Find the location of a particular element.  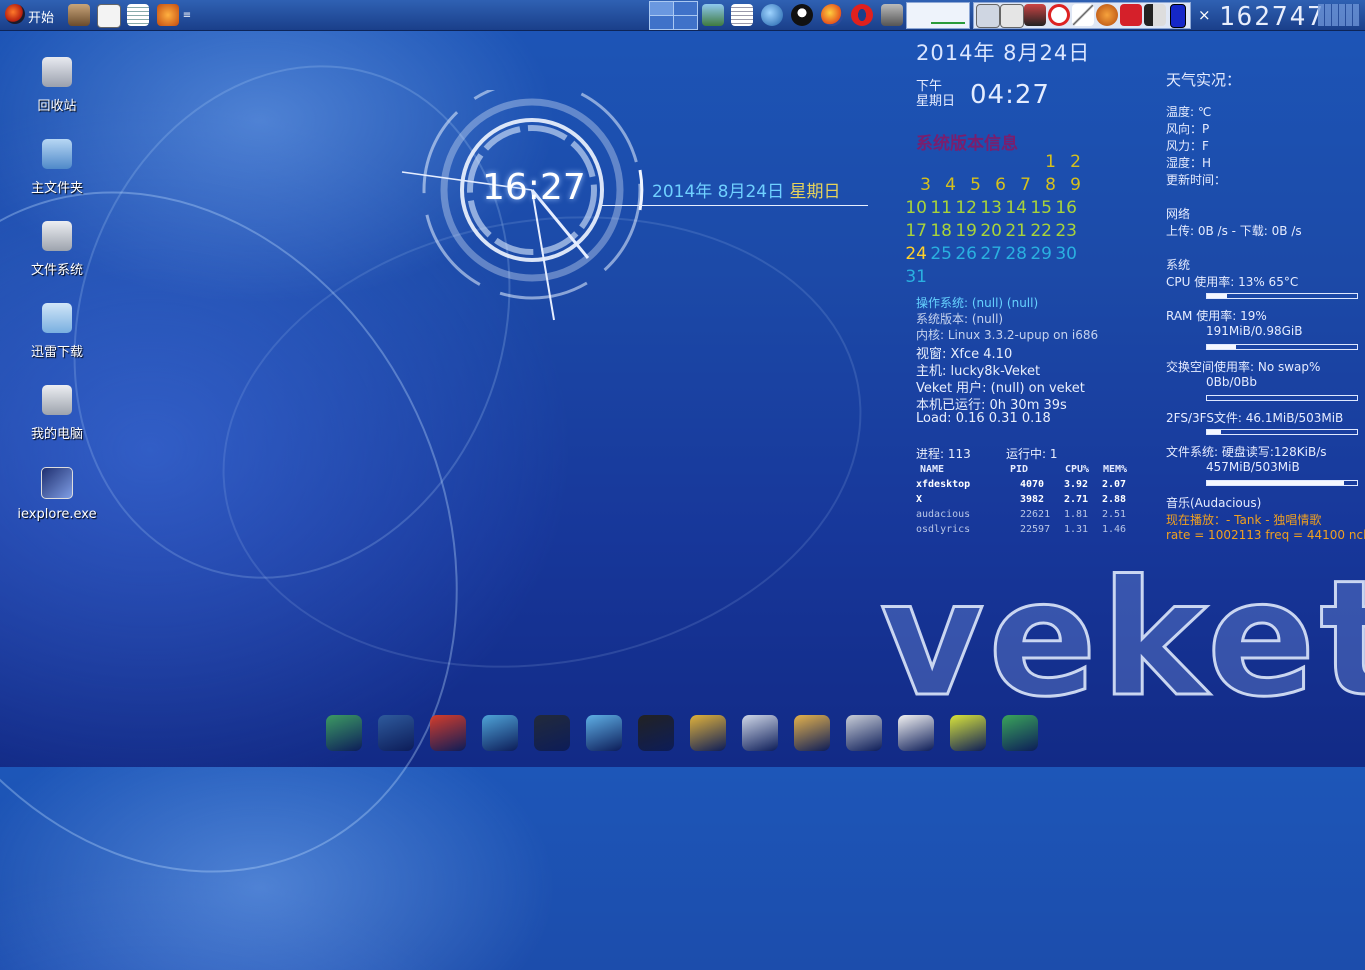

door-exit-icon is located at coordinates (708, 733).